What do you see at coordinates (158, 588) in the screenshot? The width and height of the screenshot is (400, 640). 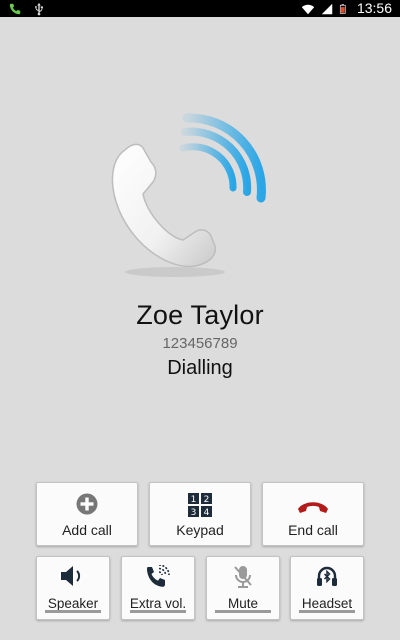 I see `extra-volume-toggle: Extra vol.` at bounding box center [158, 588].